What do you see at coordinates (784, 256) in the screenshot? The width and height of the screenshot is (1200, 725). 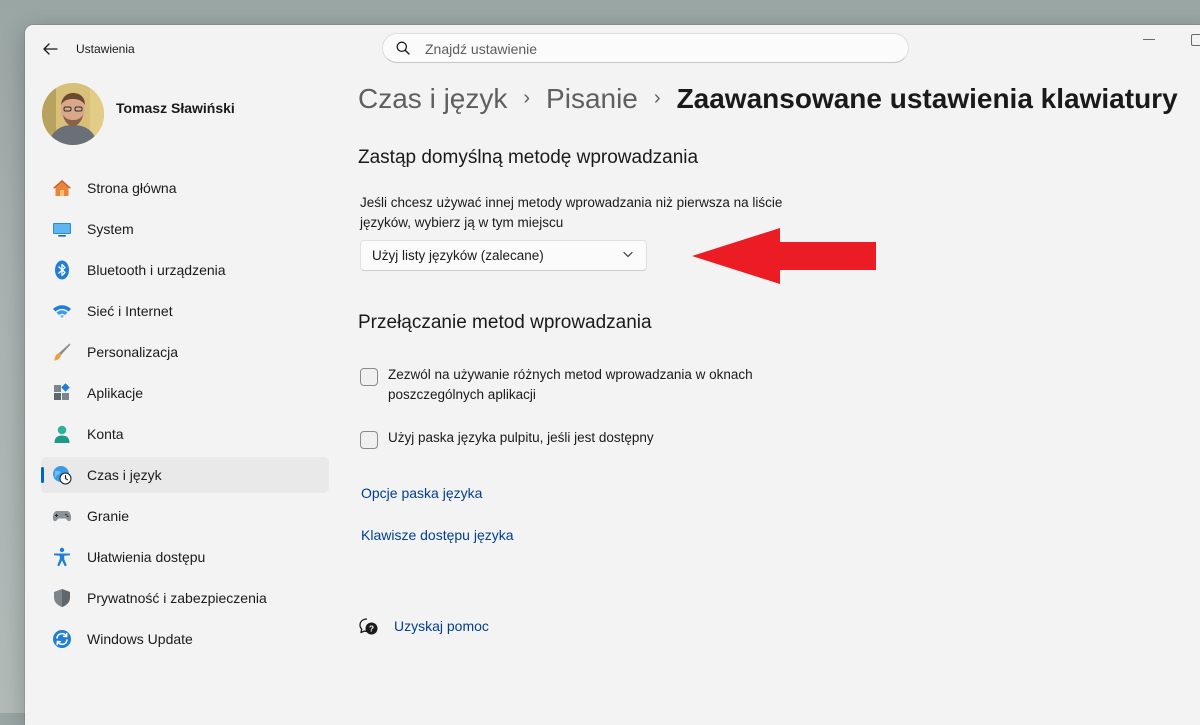 I see `red-arrow-annotation-icon` at bounding box center [784, 256].